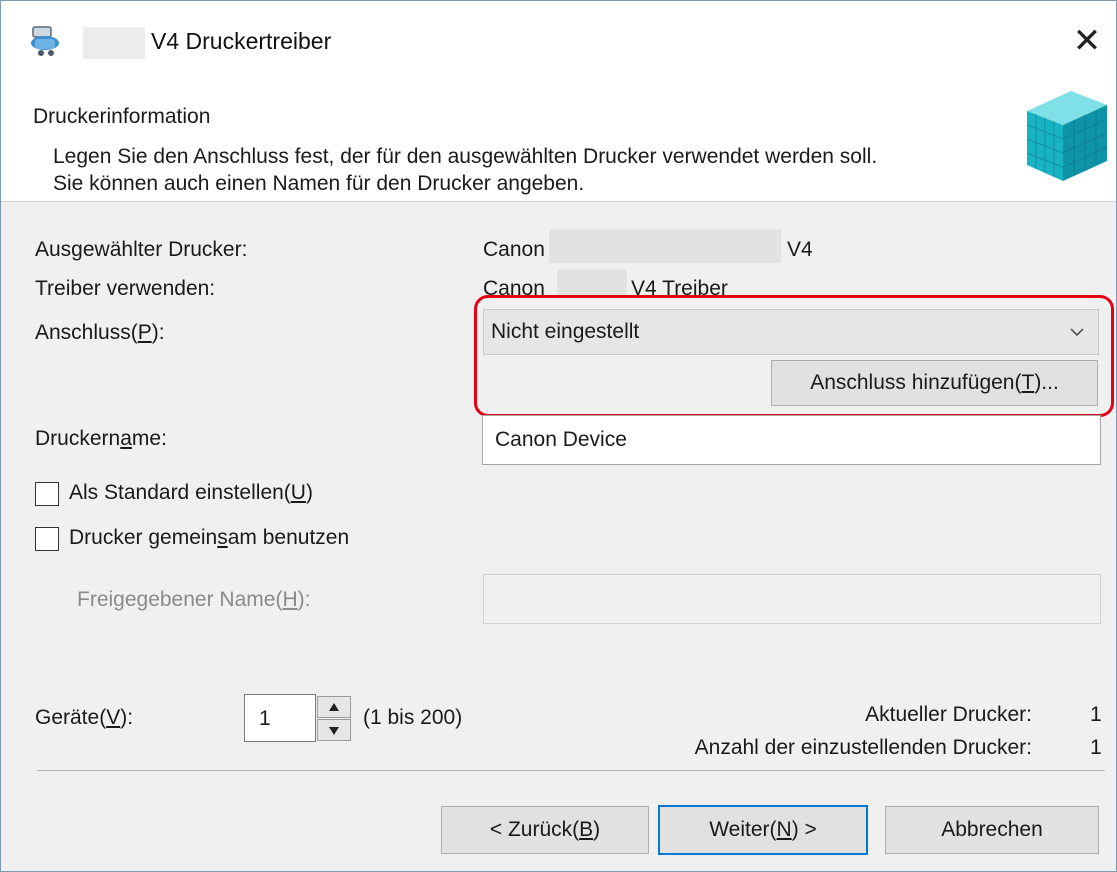  What do you see at coordinates (992, 830) in the screenshot?
I see `cancel-button: Abbrechen` at bounding box center [992, 830].